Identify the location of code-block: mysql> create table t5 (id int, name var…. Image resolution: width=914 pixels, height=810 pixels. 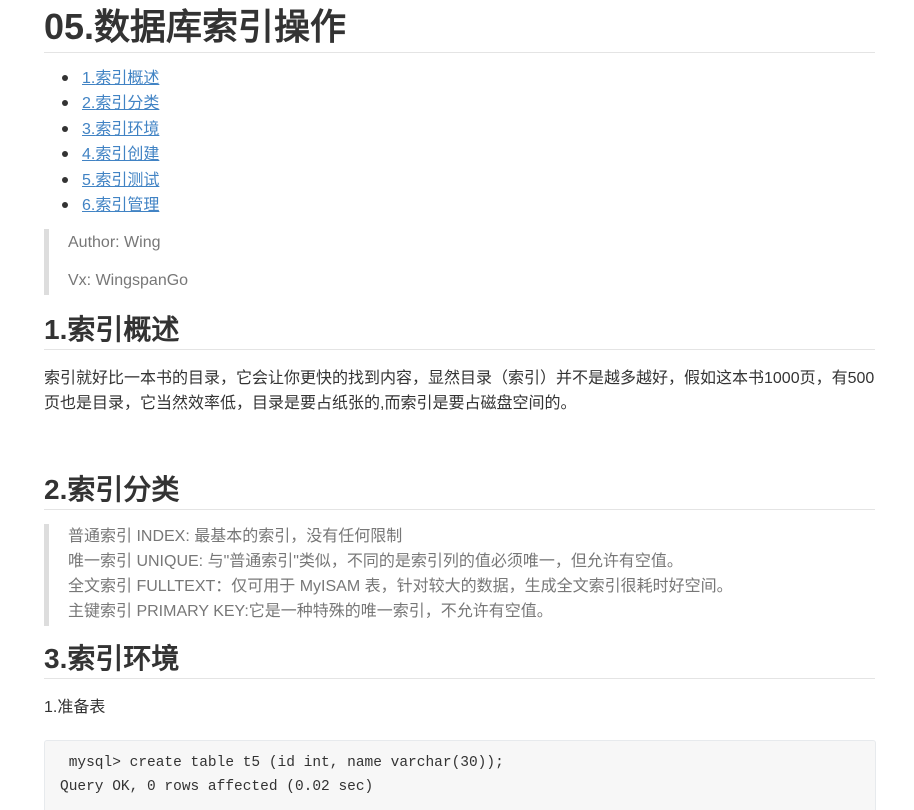
(460, 775).